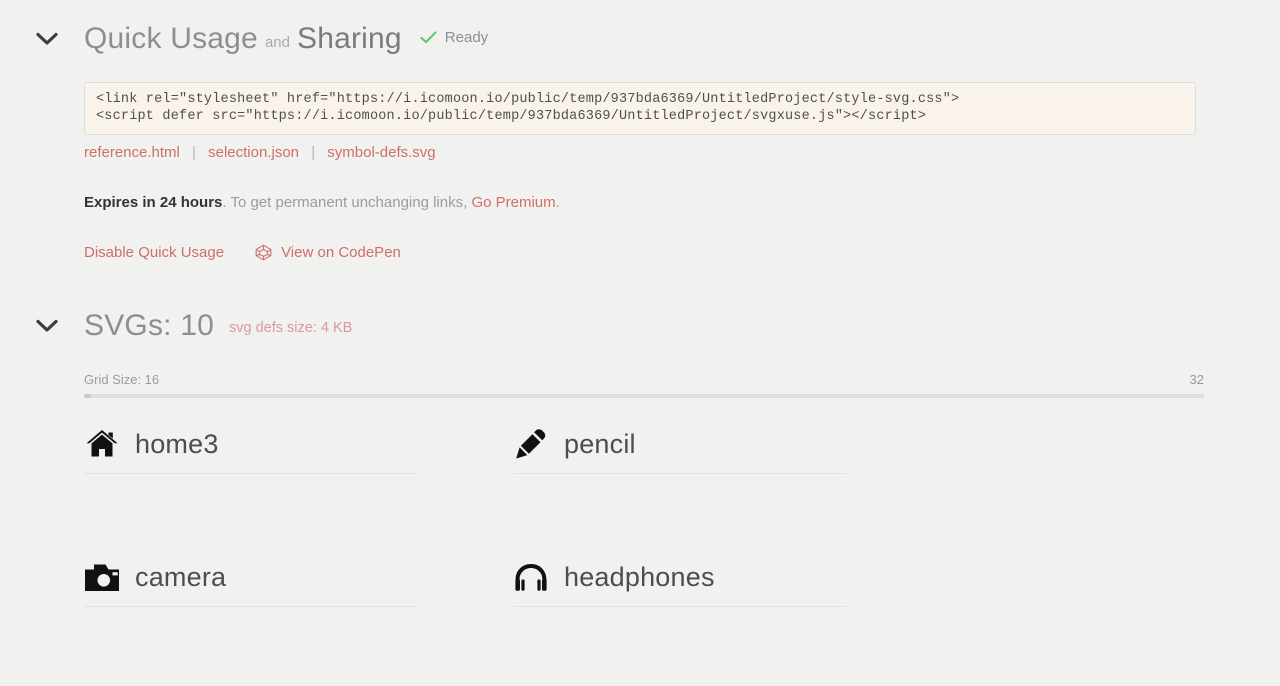 Image resolution: width=1280 pixels, height=686 pixels. I want to click on codepen-icon, so click(263, 252).